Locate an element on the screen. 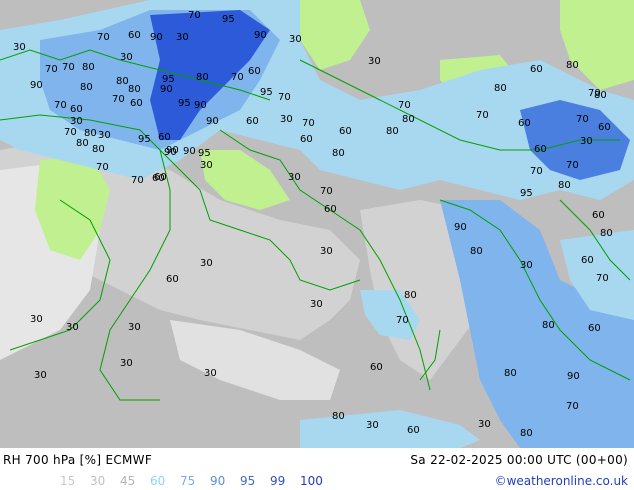  legend-item-15: 15 is located at coordinates (68, 481).